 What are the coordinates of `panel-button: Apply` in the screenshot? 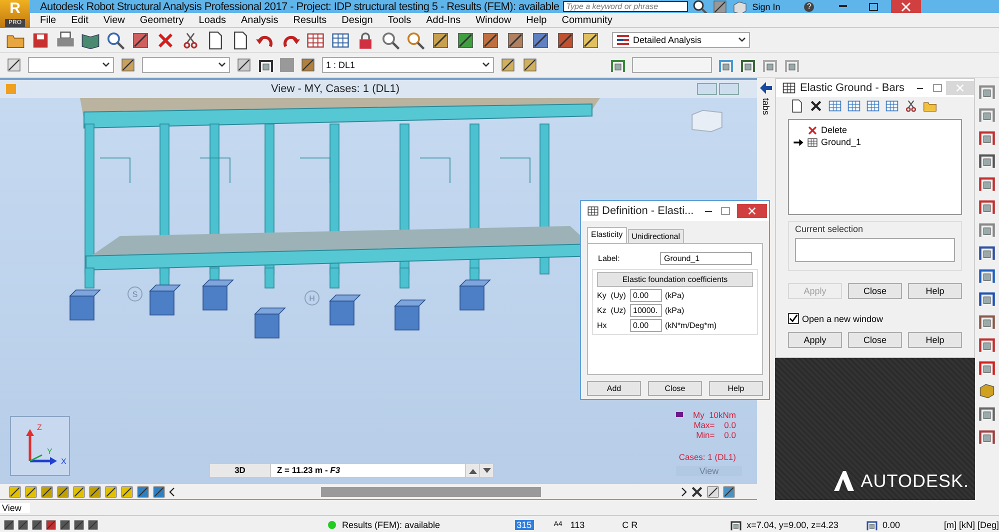 It's located at (815, 340).